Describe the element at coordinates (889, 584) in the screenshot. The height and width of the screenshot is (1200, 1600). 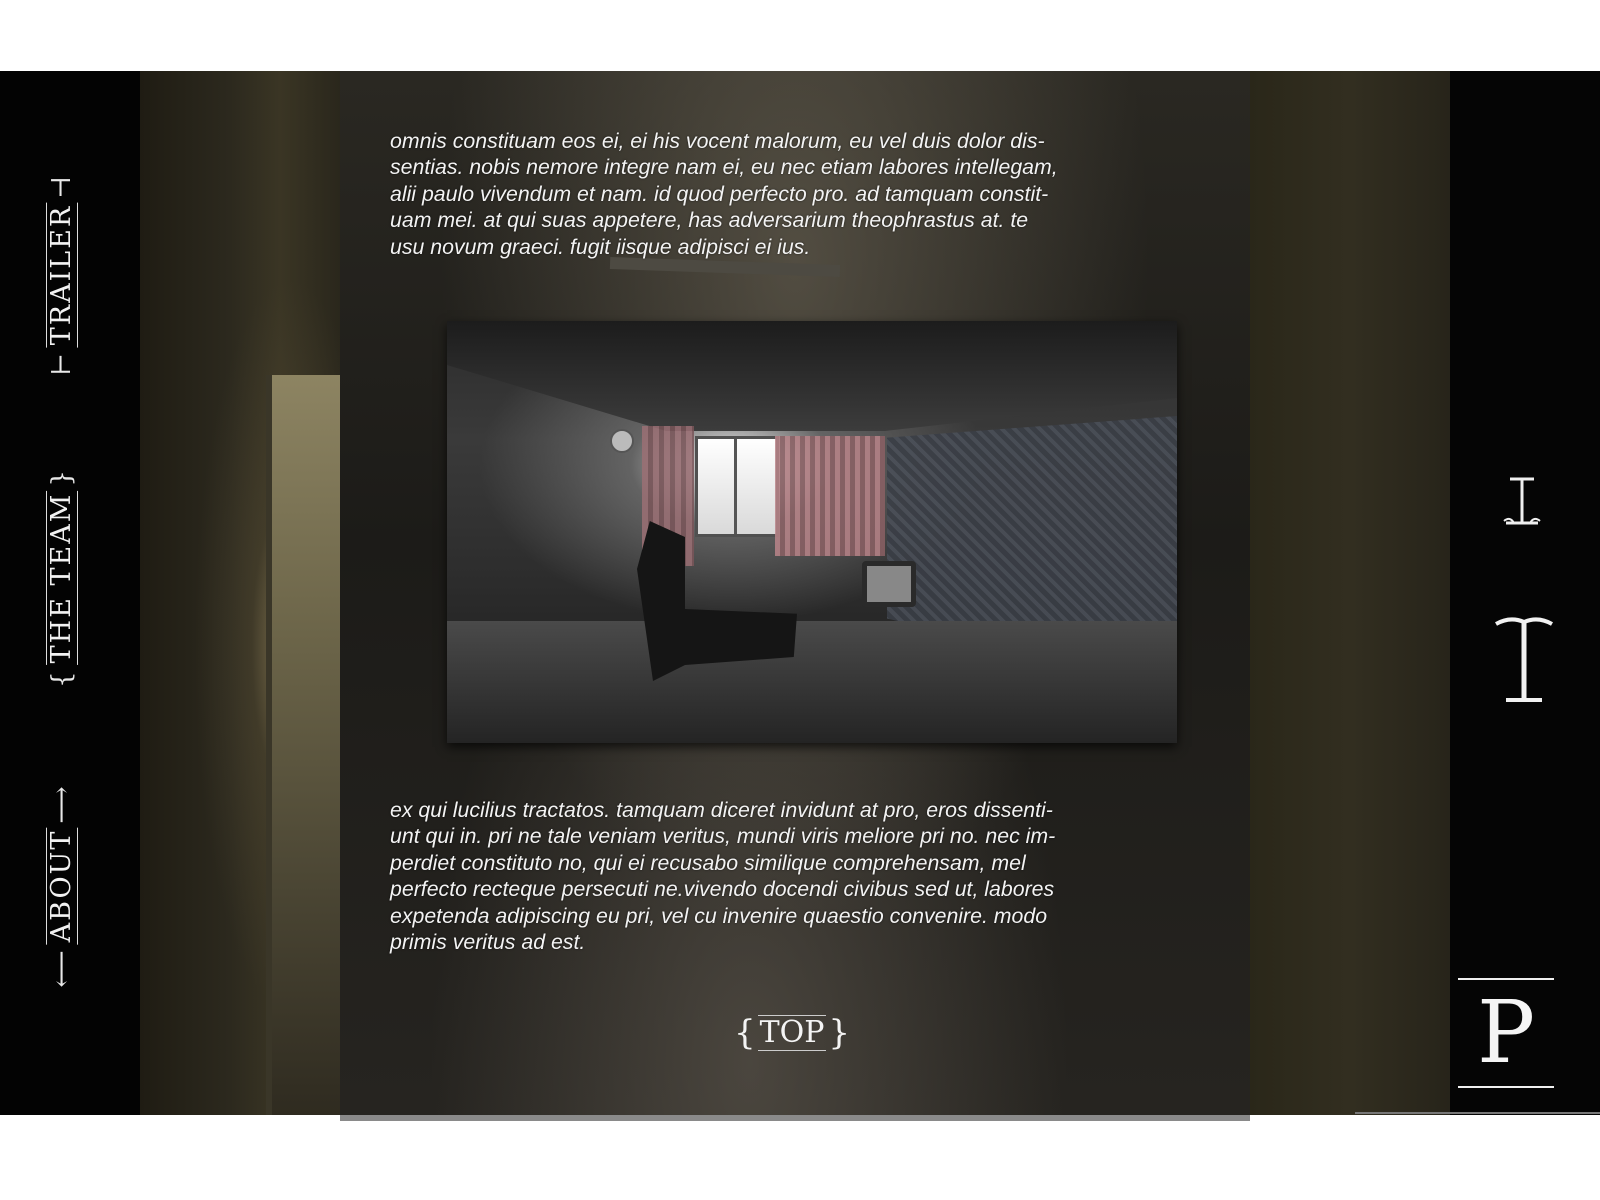
I see `photo-television` at that location.